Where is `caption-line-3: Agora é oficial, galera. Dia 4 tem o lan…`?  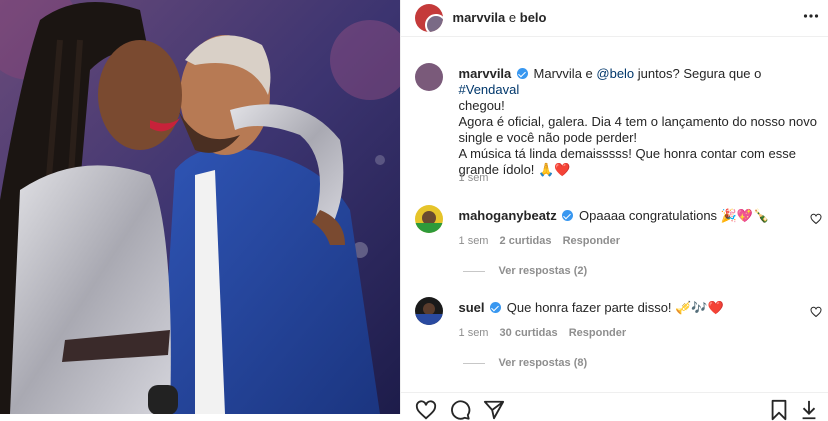
caption-line-3: Agora é oficial, galera. Dia 4 tem o lan… is located at coordinates (637, 121).